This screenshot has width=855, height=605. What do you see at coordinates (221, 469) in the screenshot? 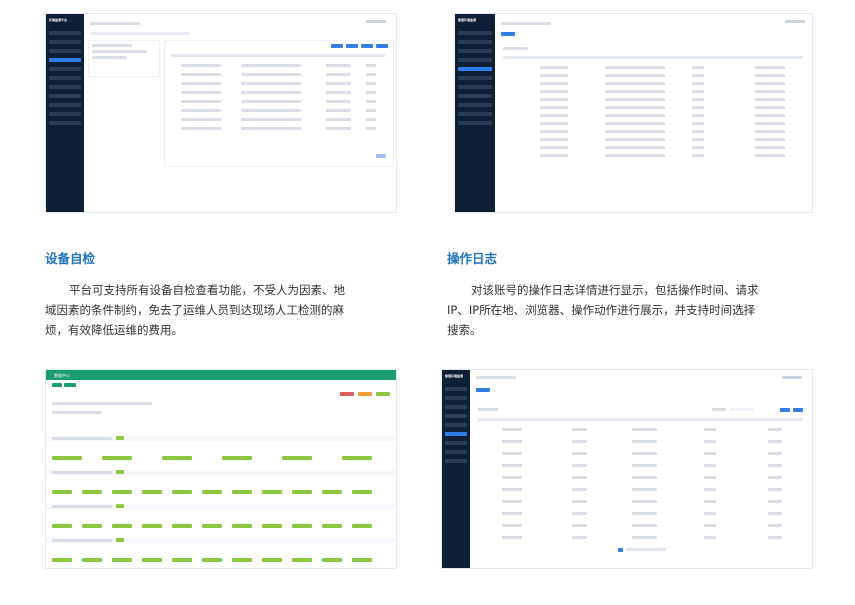
I see `screenshot-data-center: 数据中心` at bounding box center [221, 469].